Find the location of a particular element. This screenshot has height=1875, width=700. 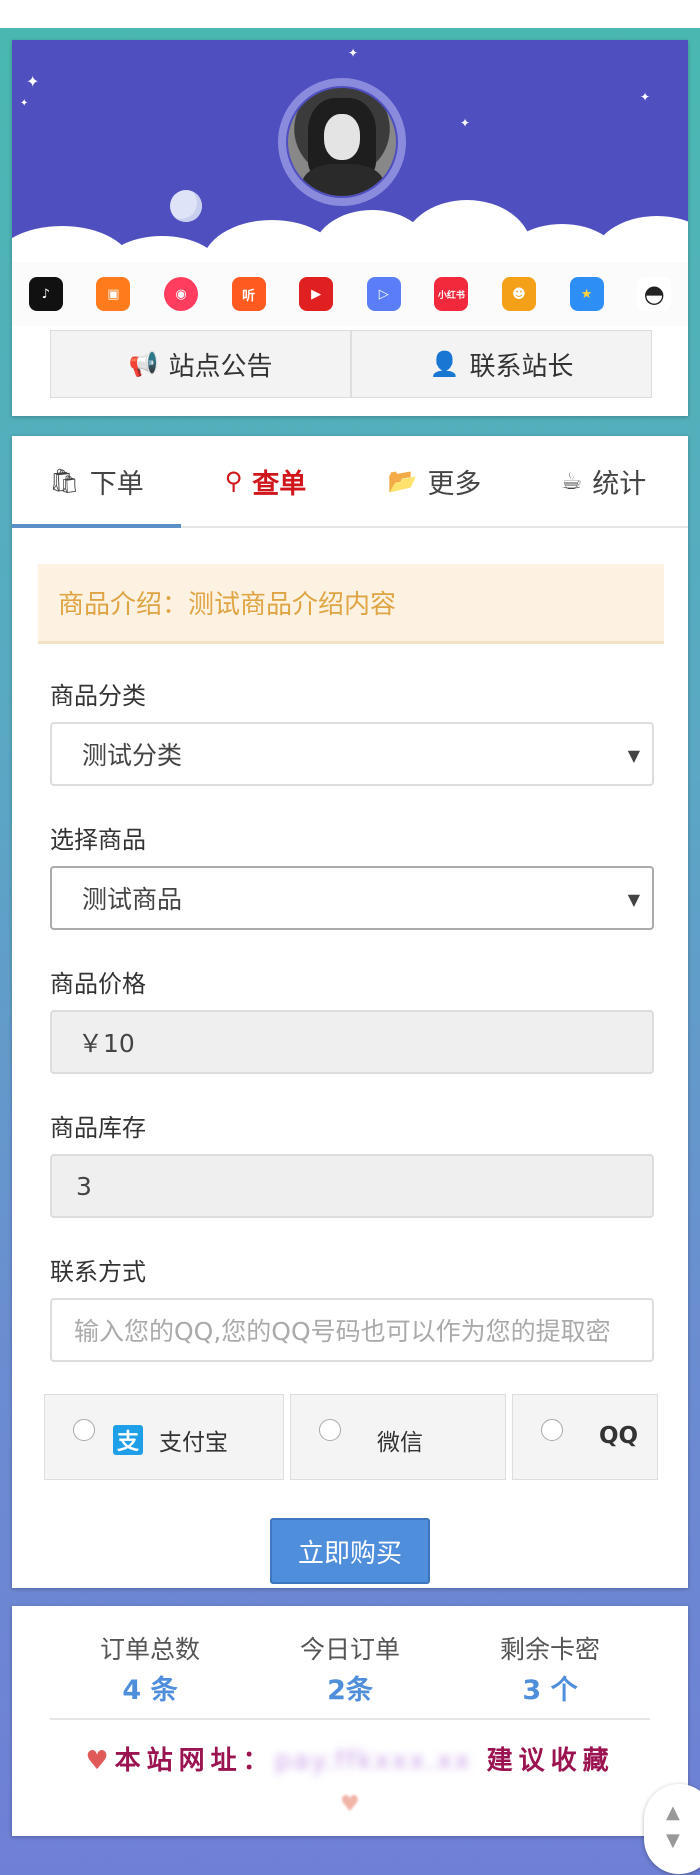

emoji-app-icon: ☻ is located at coordinates (518, 294).